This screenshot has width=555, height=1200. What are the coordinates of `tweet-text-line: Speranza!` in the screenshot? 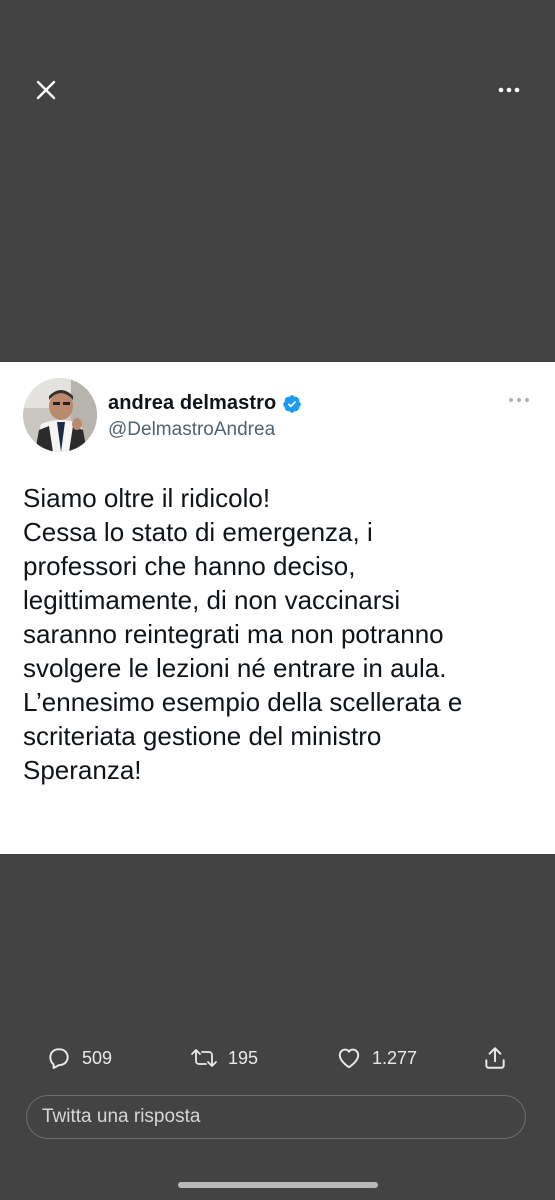 It's located at (82, 770).